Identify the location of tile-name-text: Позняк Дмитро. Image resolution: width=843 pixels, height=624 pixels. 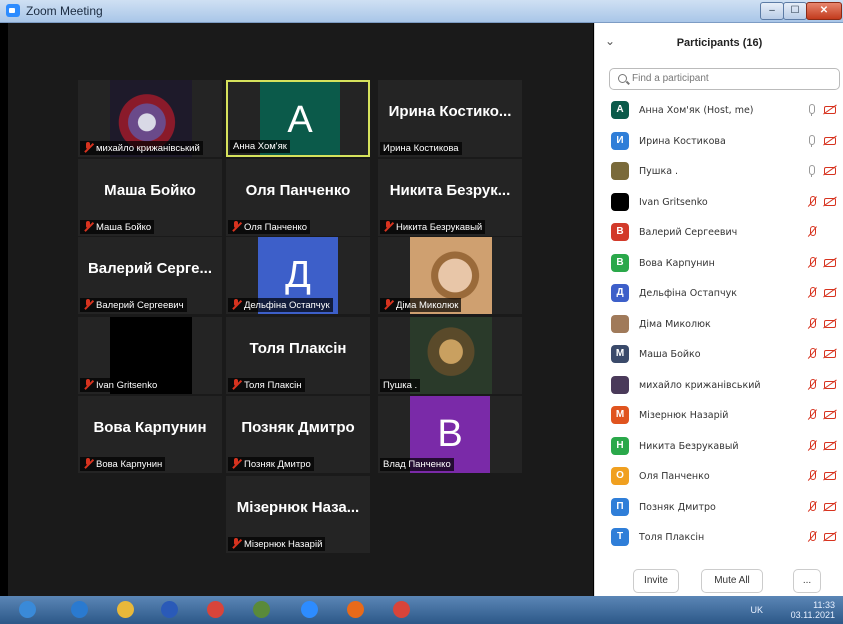
(277, 464).